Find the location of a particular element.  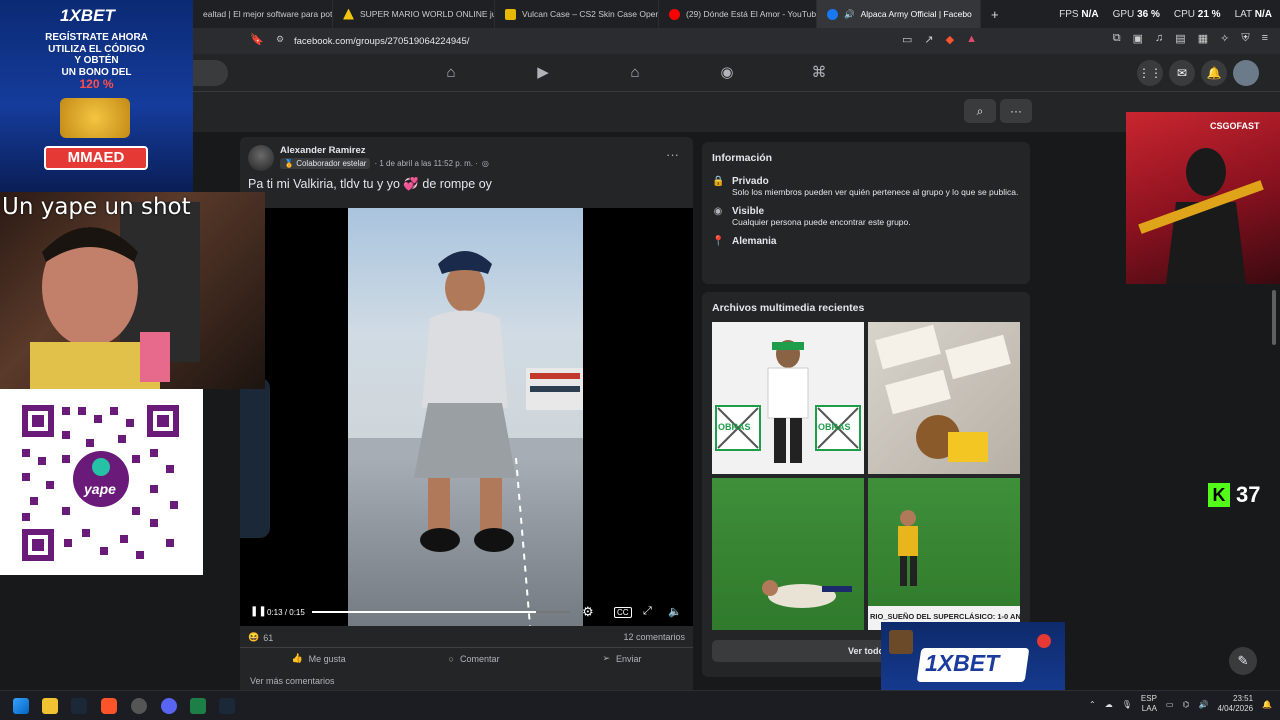

author-avatar is located at coordinates (261, 158).